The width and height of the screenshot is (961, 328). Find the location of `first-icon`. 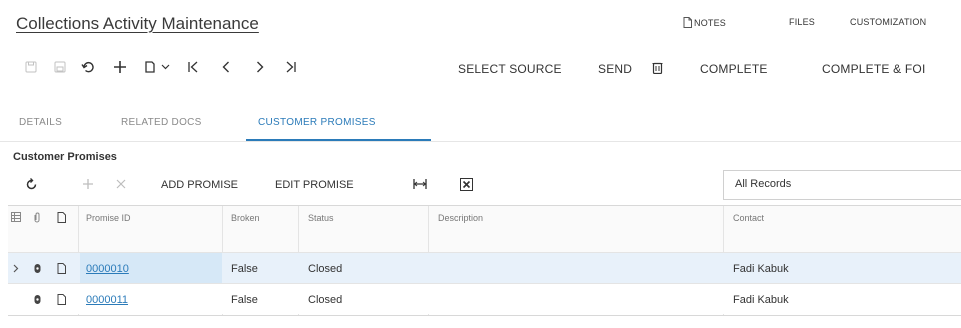

first-icon is located at coordinates (193, 67).